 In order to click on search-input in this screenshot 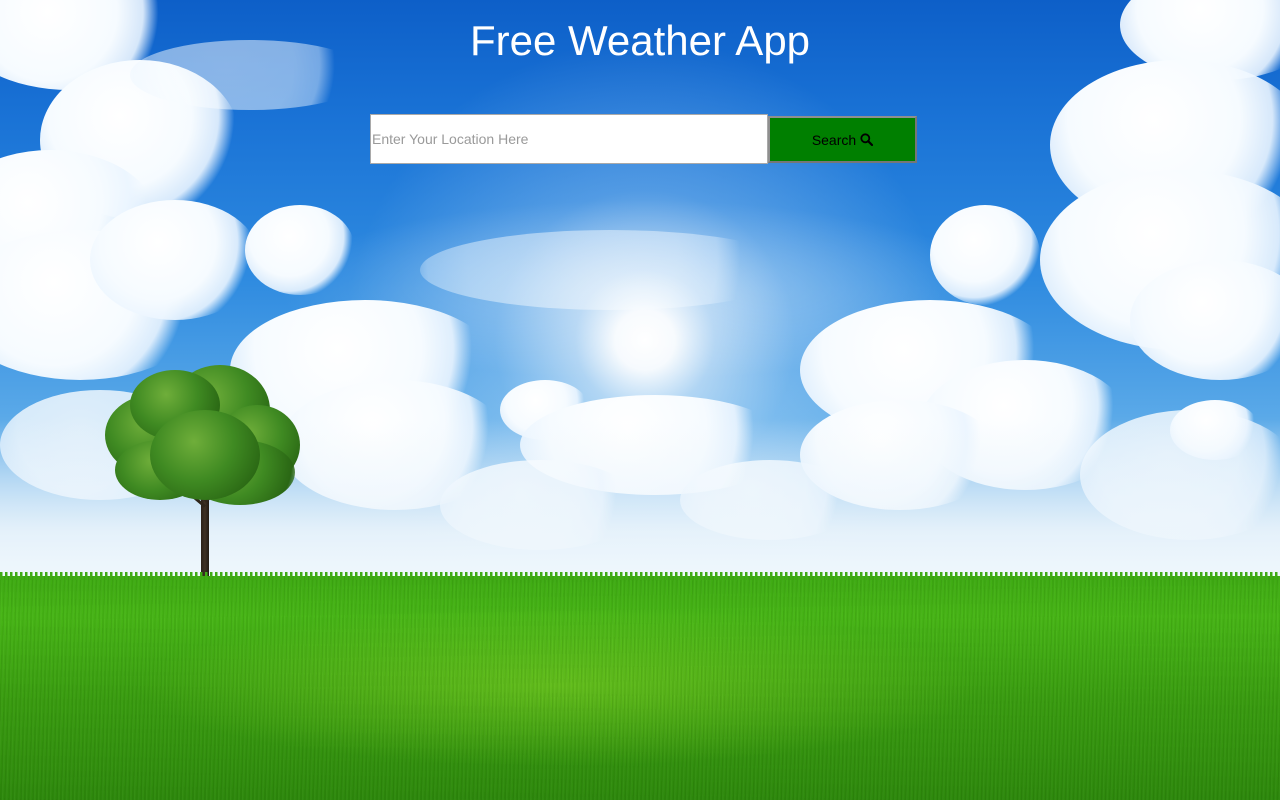, I will do `click(569, 139)`.